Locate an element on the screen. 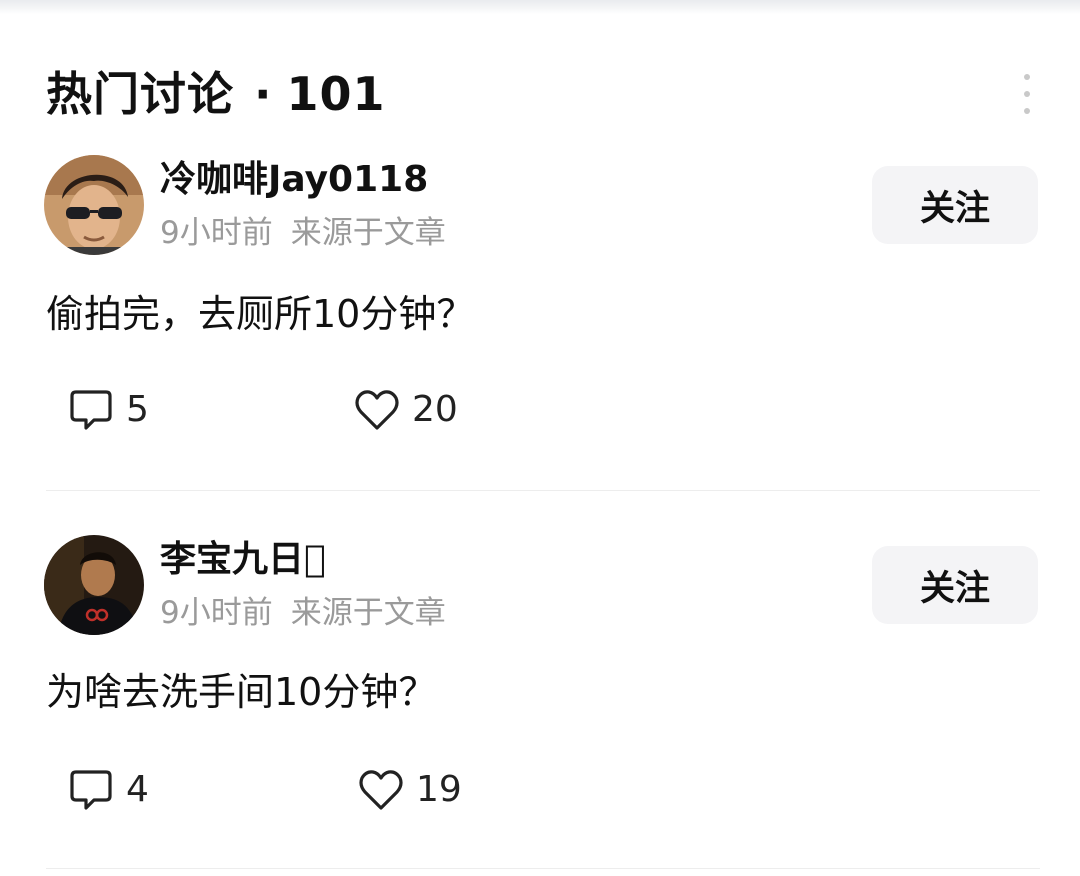 This screenshot has width=1080, height=876. reply-count: 5 is located at coordinates (137, 409).